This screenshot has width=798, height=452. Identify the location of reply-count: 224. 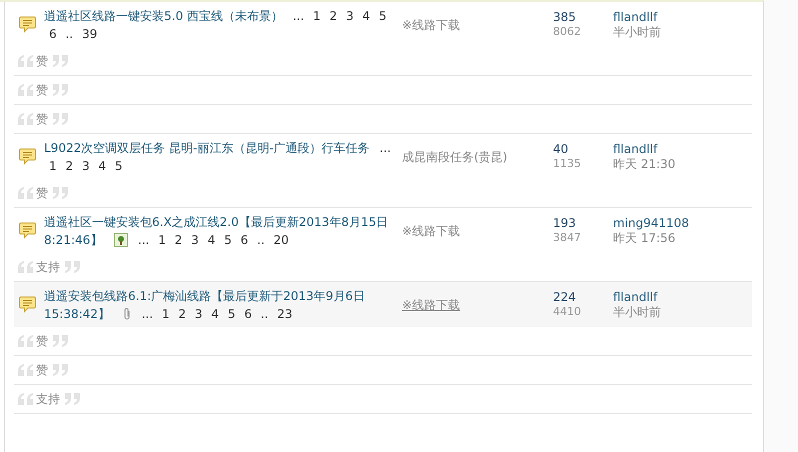
(564, 297).